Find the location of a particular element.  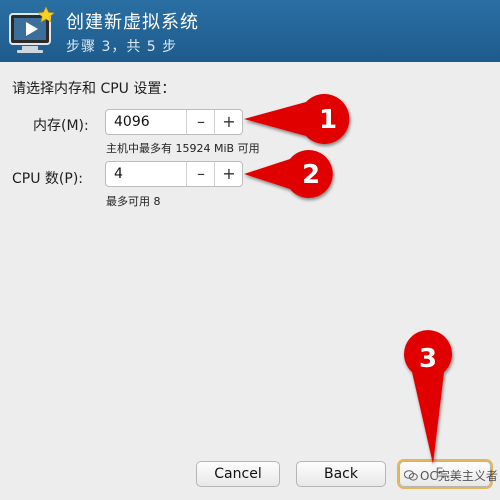

memory-label: 内存(M): is located at coordinates (61, 126).